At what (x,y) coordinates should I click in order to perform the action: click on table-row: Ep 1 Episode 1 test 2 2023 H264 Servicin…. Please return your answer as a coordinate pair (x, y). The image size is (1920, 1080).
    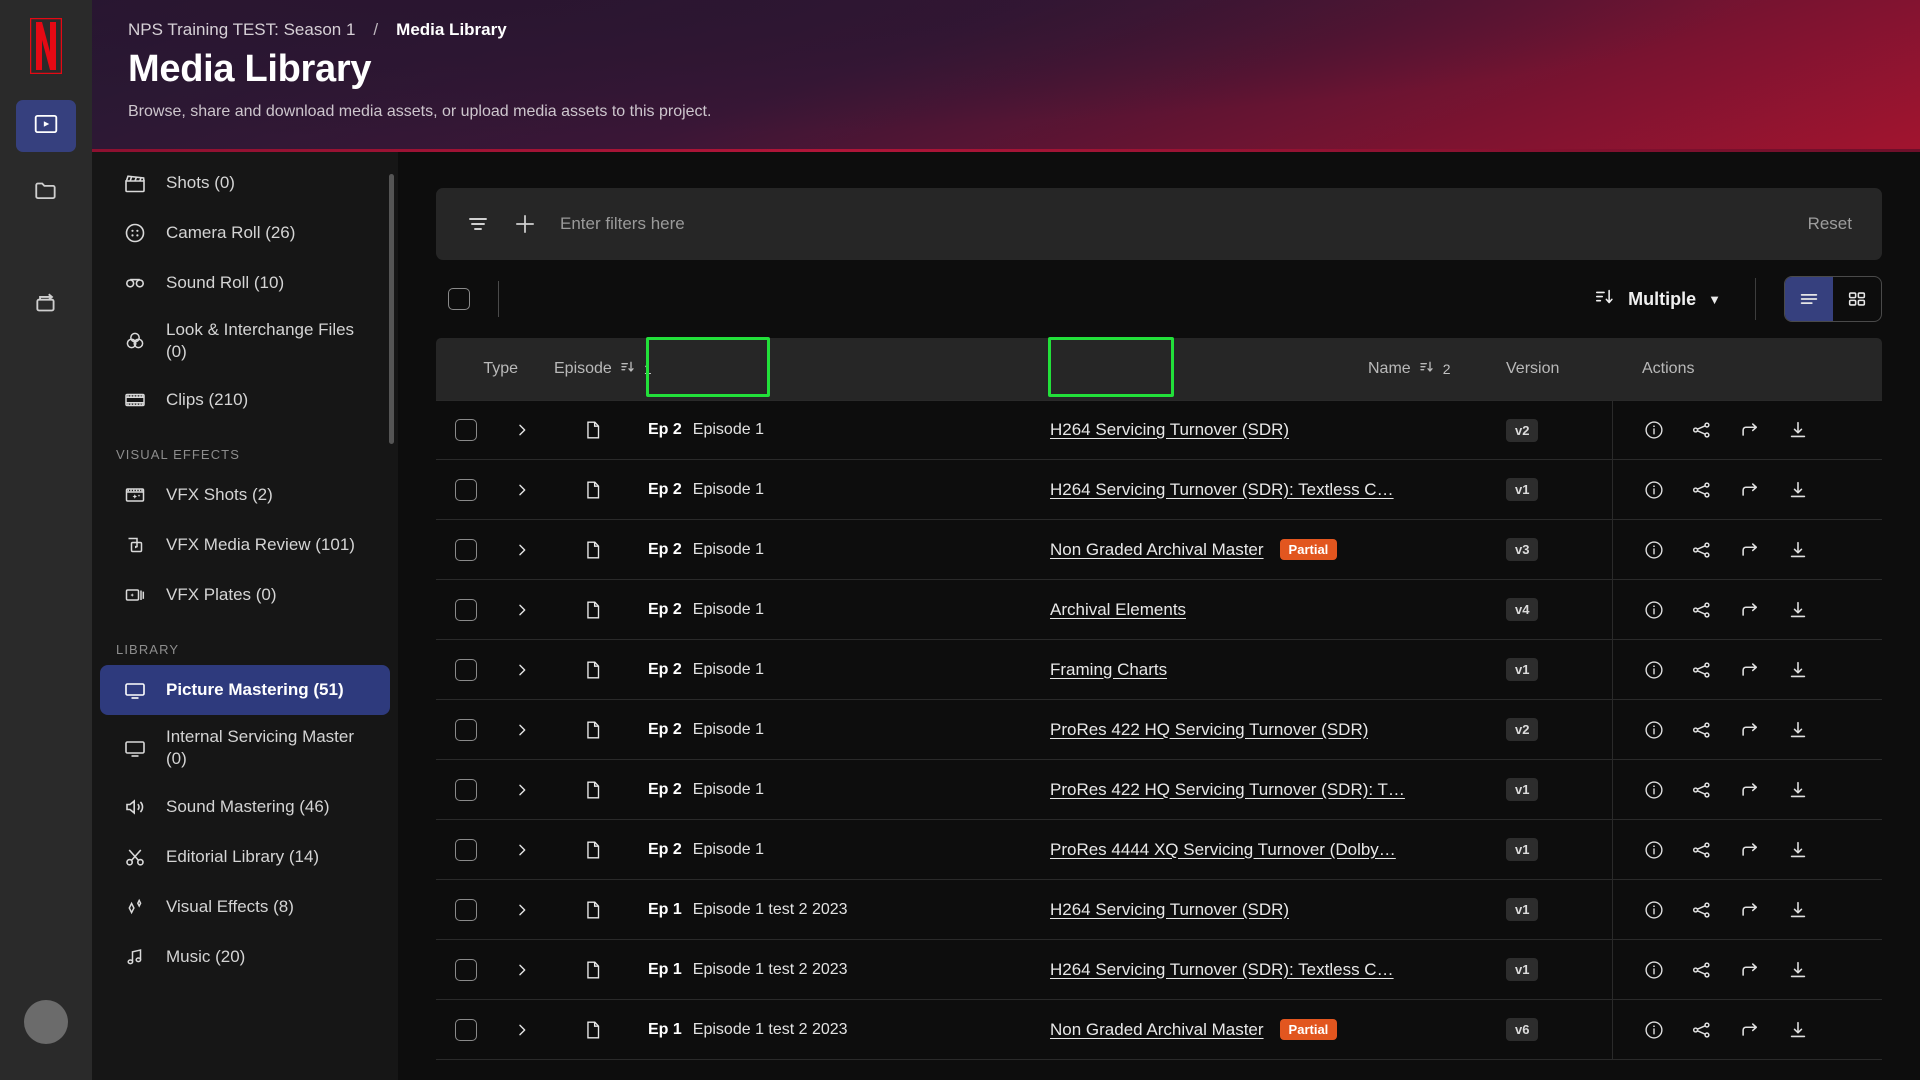
    Looking at the image, I should click on (1159, 910).